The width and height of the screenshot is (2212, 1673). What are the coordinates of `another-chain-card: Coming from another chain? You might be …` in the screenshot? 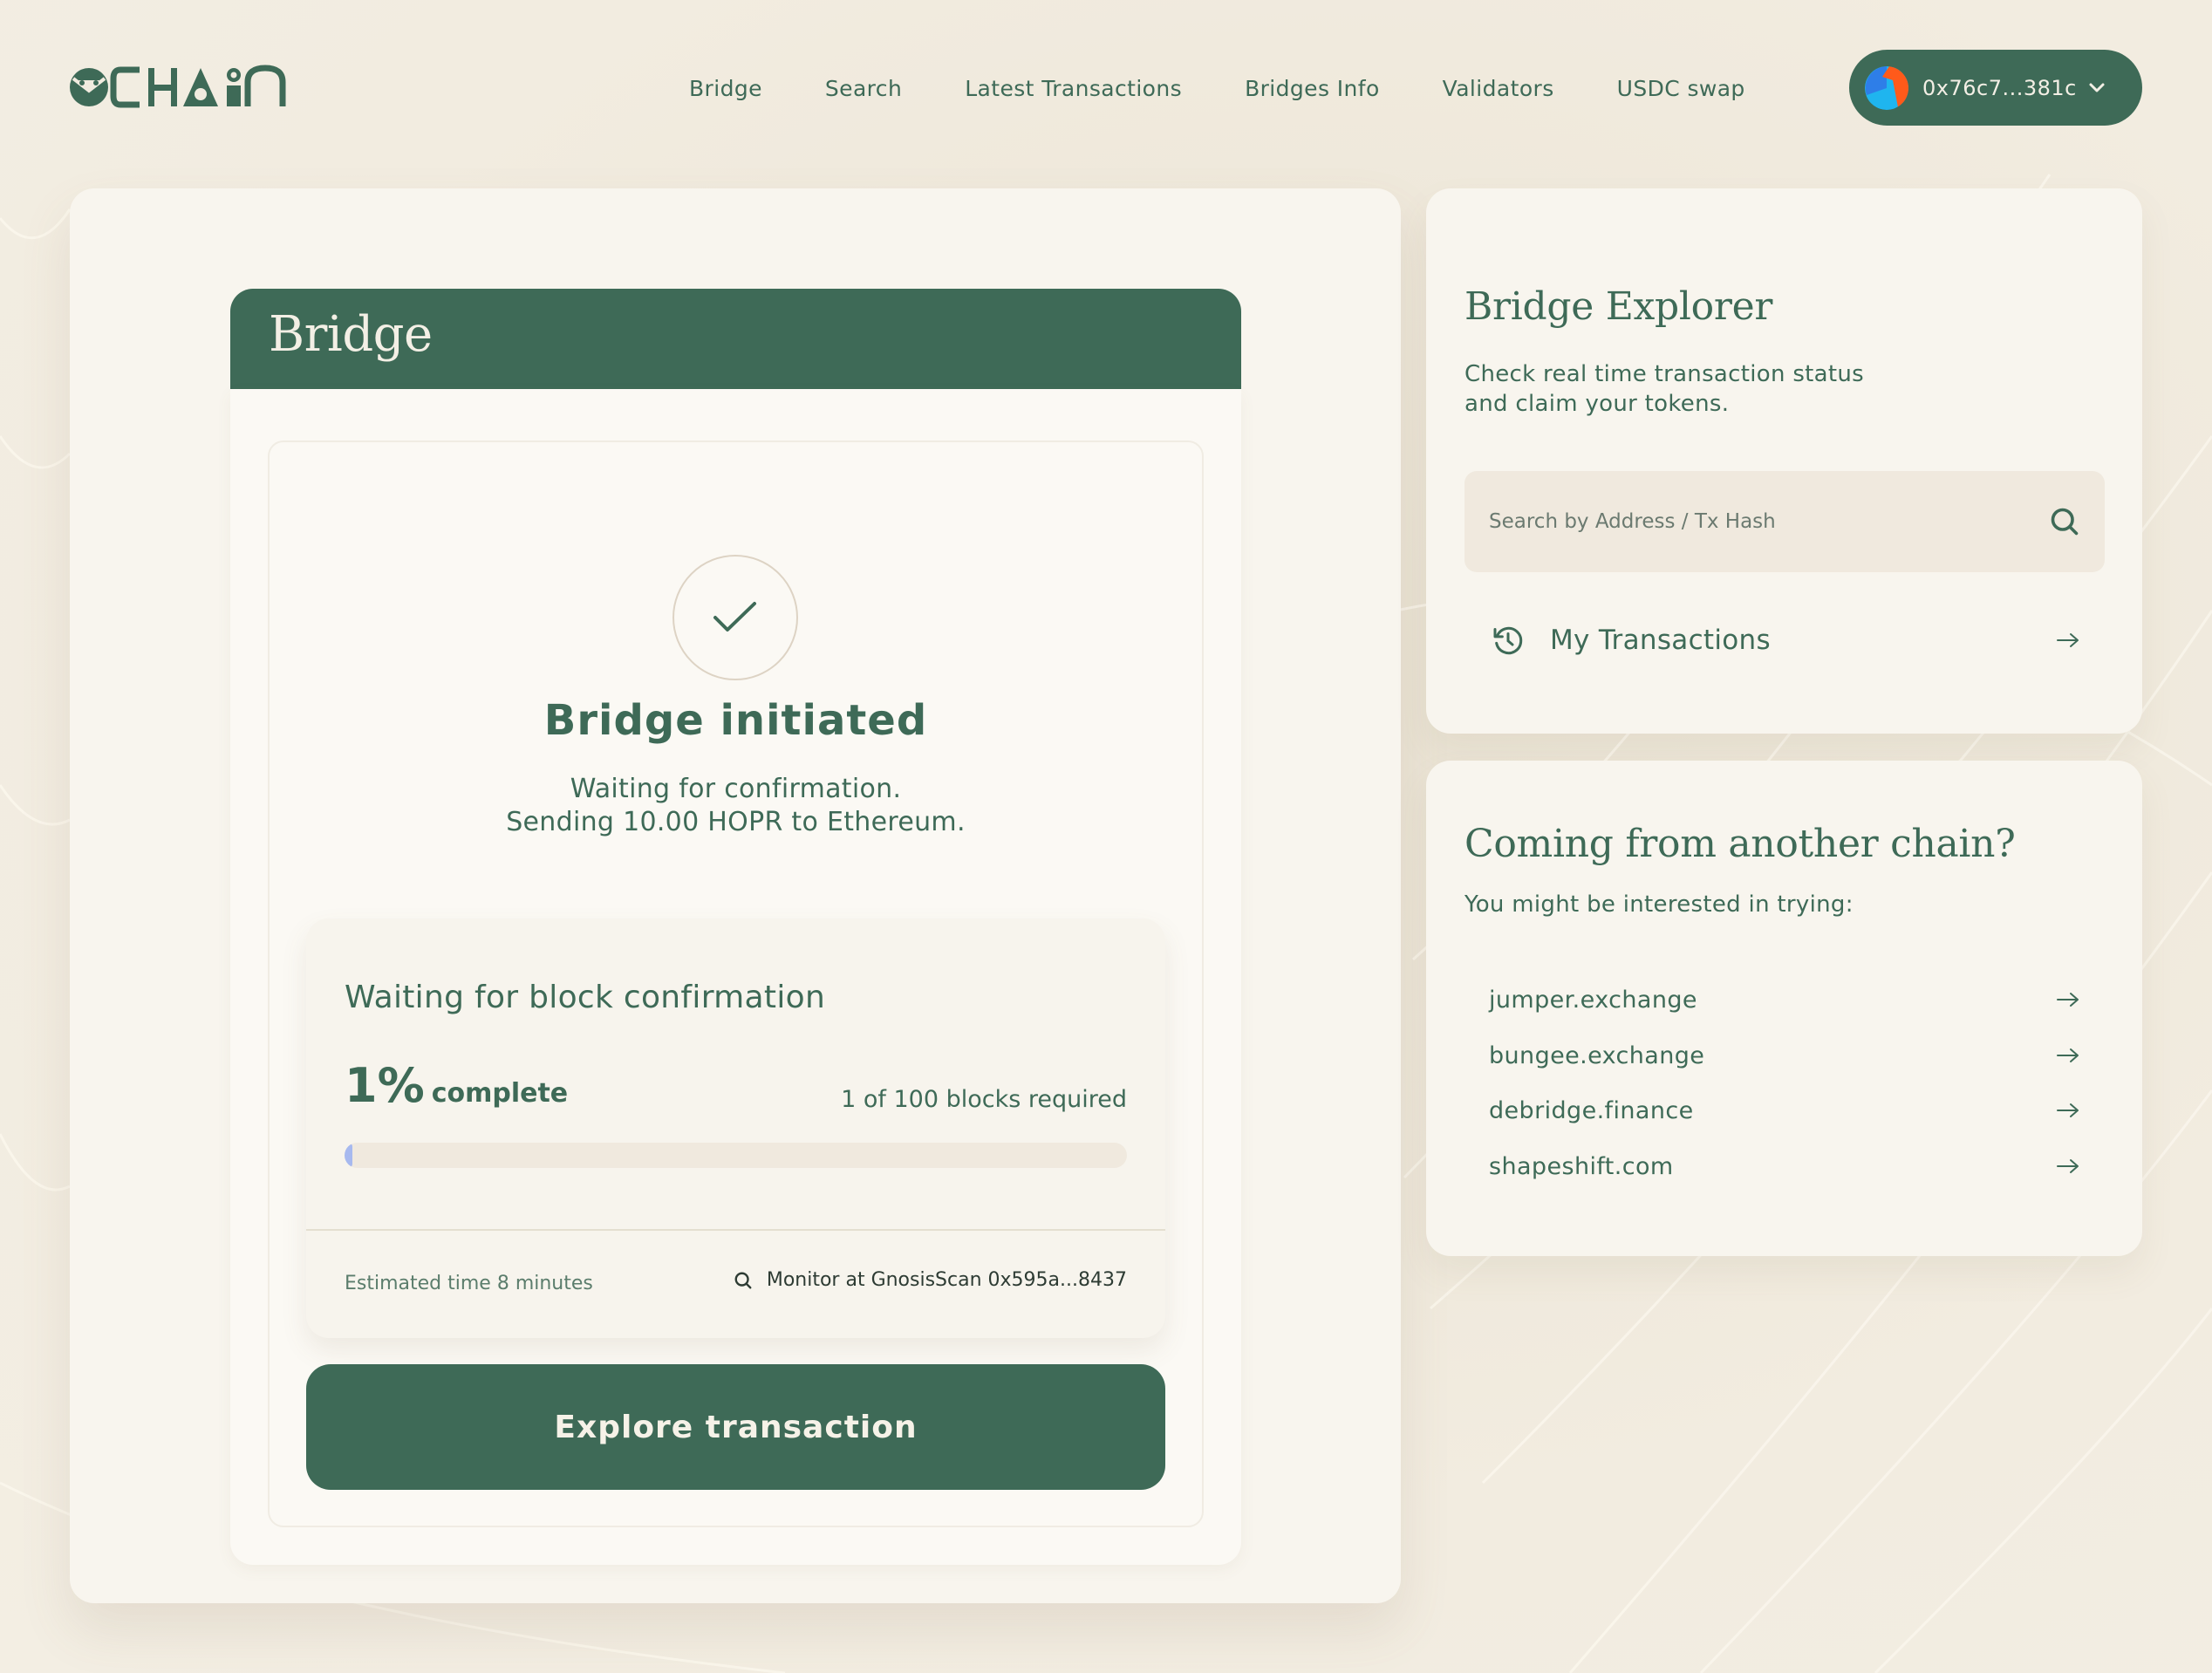 It's located at (1784, 1008).